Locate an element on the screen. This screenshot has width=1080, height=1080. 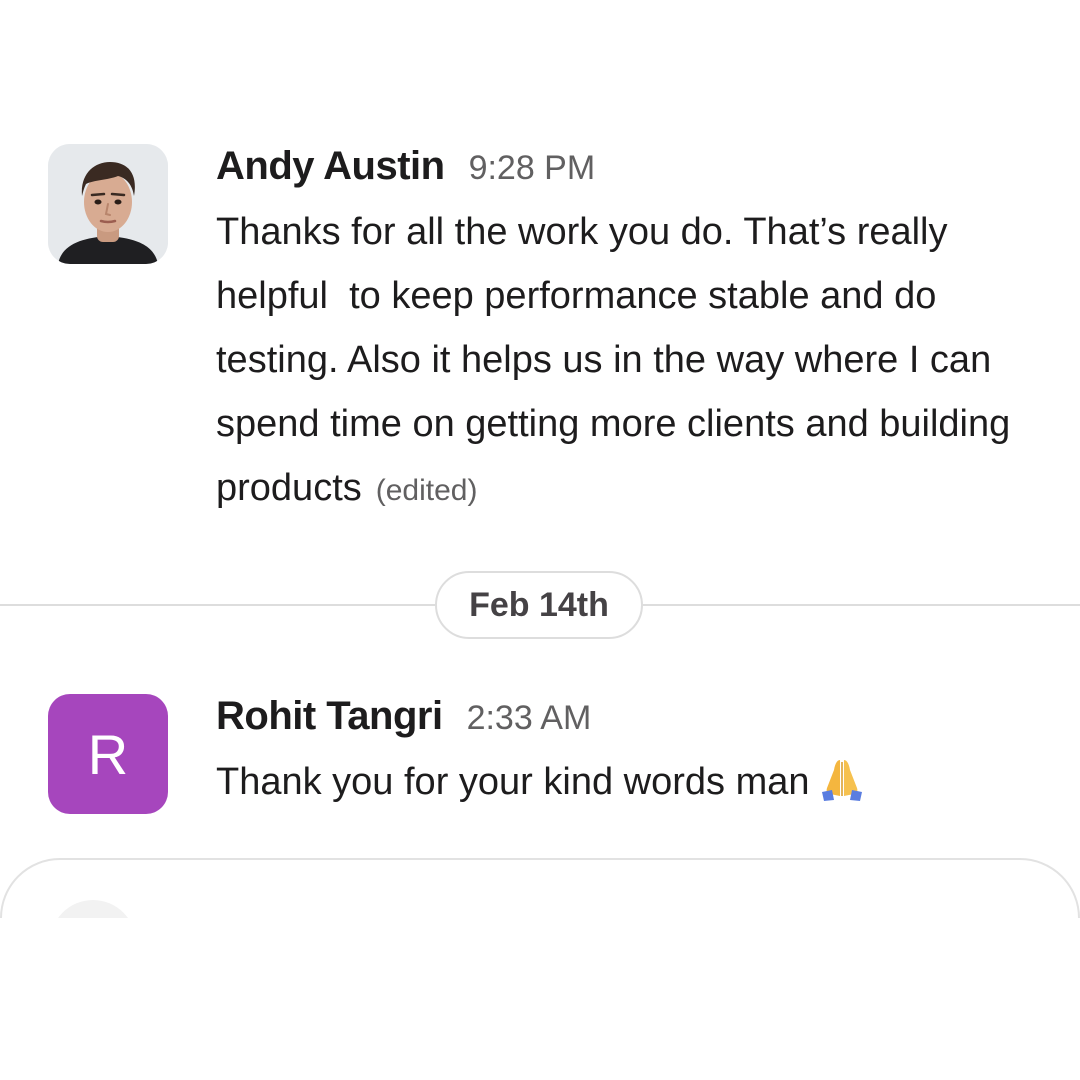
message-header: Andy Austin 9:28 PM is located at coordinates (628, 167).